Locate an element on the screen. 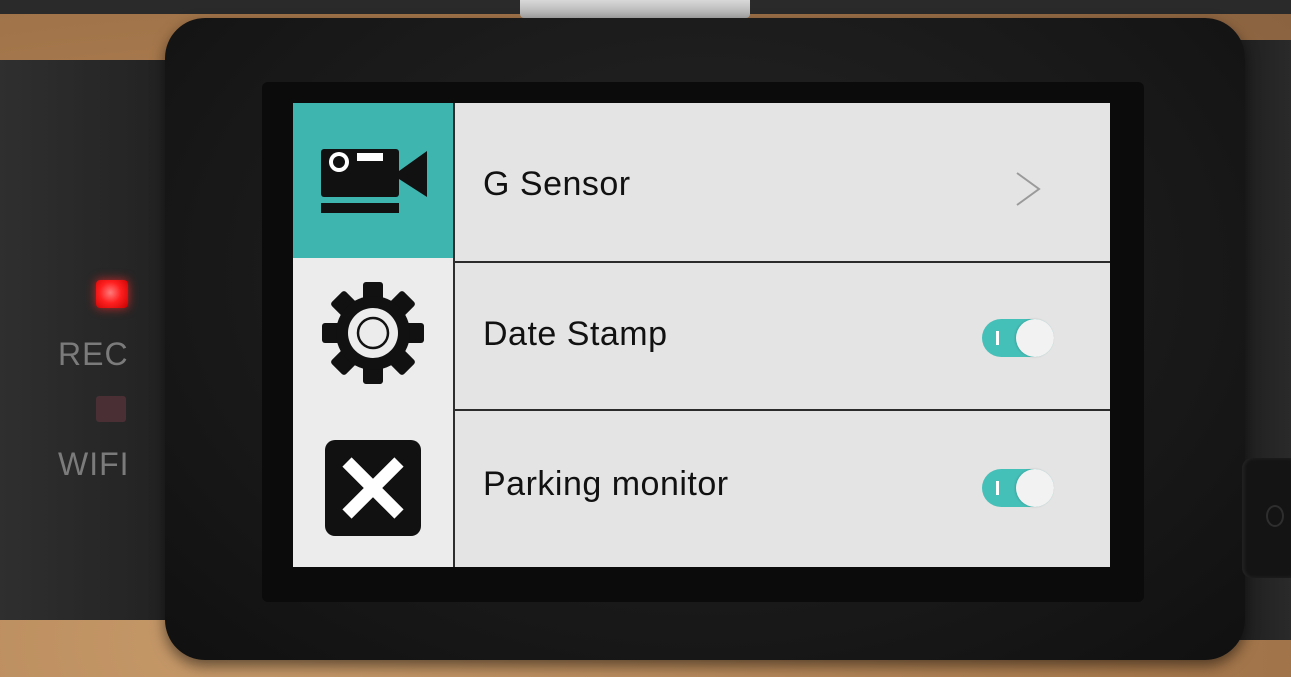  wifi-led is located at coordinates (111, 409).